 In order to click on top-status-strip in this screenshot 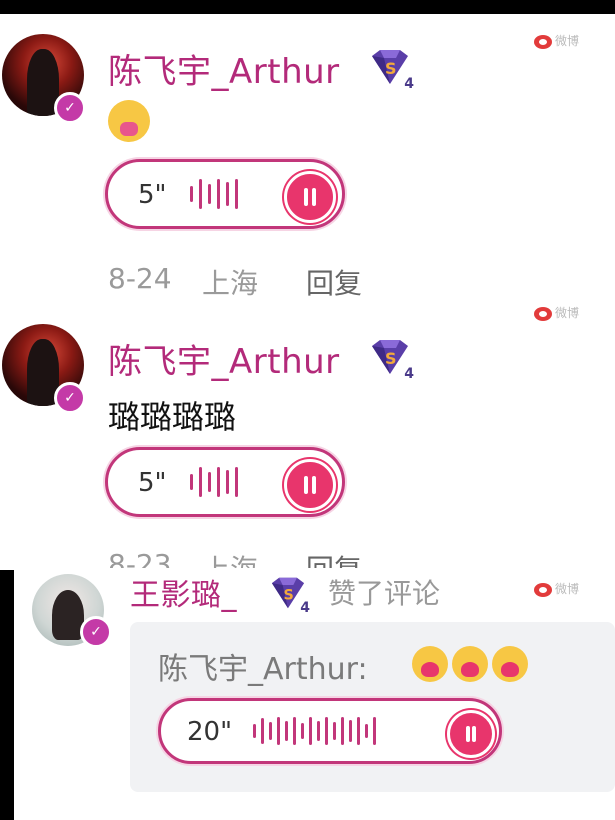, I will do `click(307, 7)`.